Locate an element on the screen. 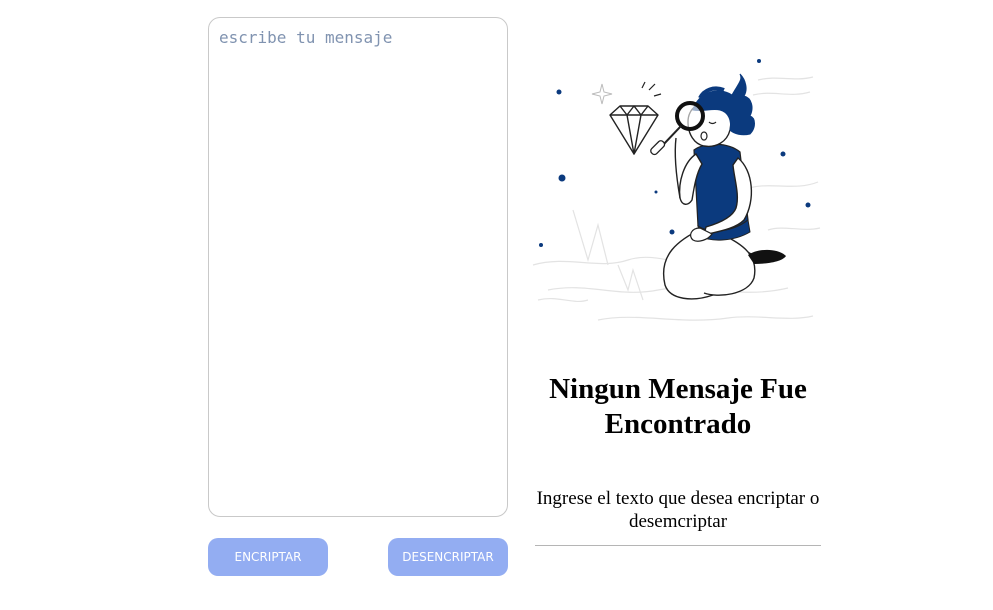  decrypt-button: DESENCRIPTAR is located at coordinates (448, 557).